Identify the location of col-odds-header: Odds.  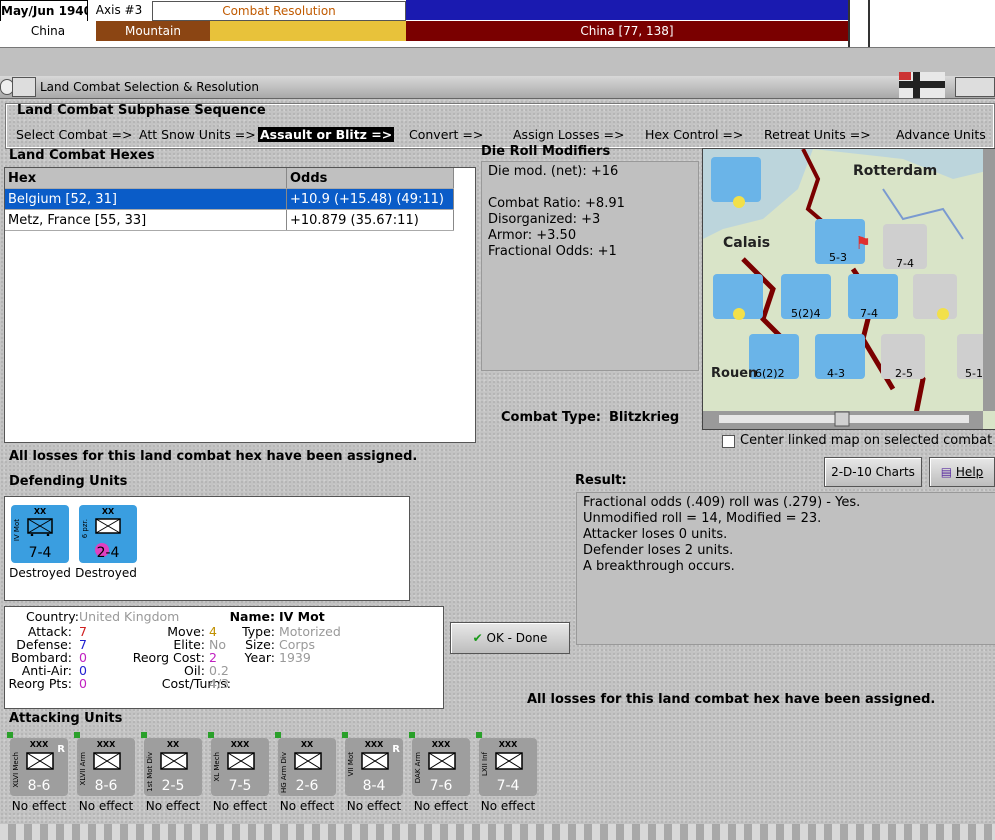
(370, 178).